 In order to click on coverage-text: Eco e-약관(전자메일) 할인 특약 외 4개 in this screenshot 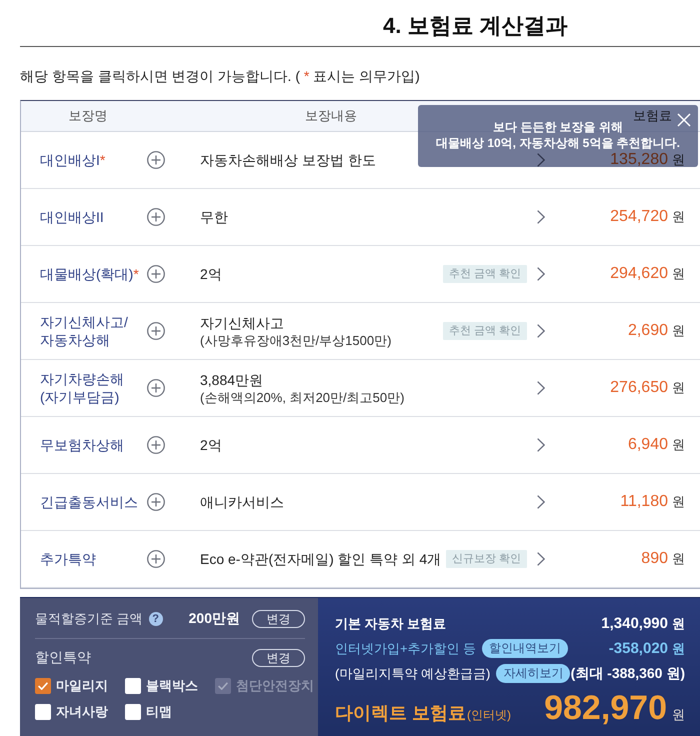, I will do `click(321, 559)`.